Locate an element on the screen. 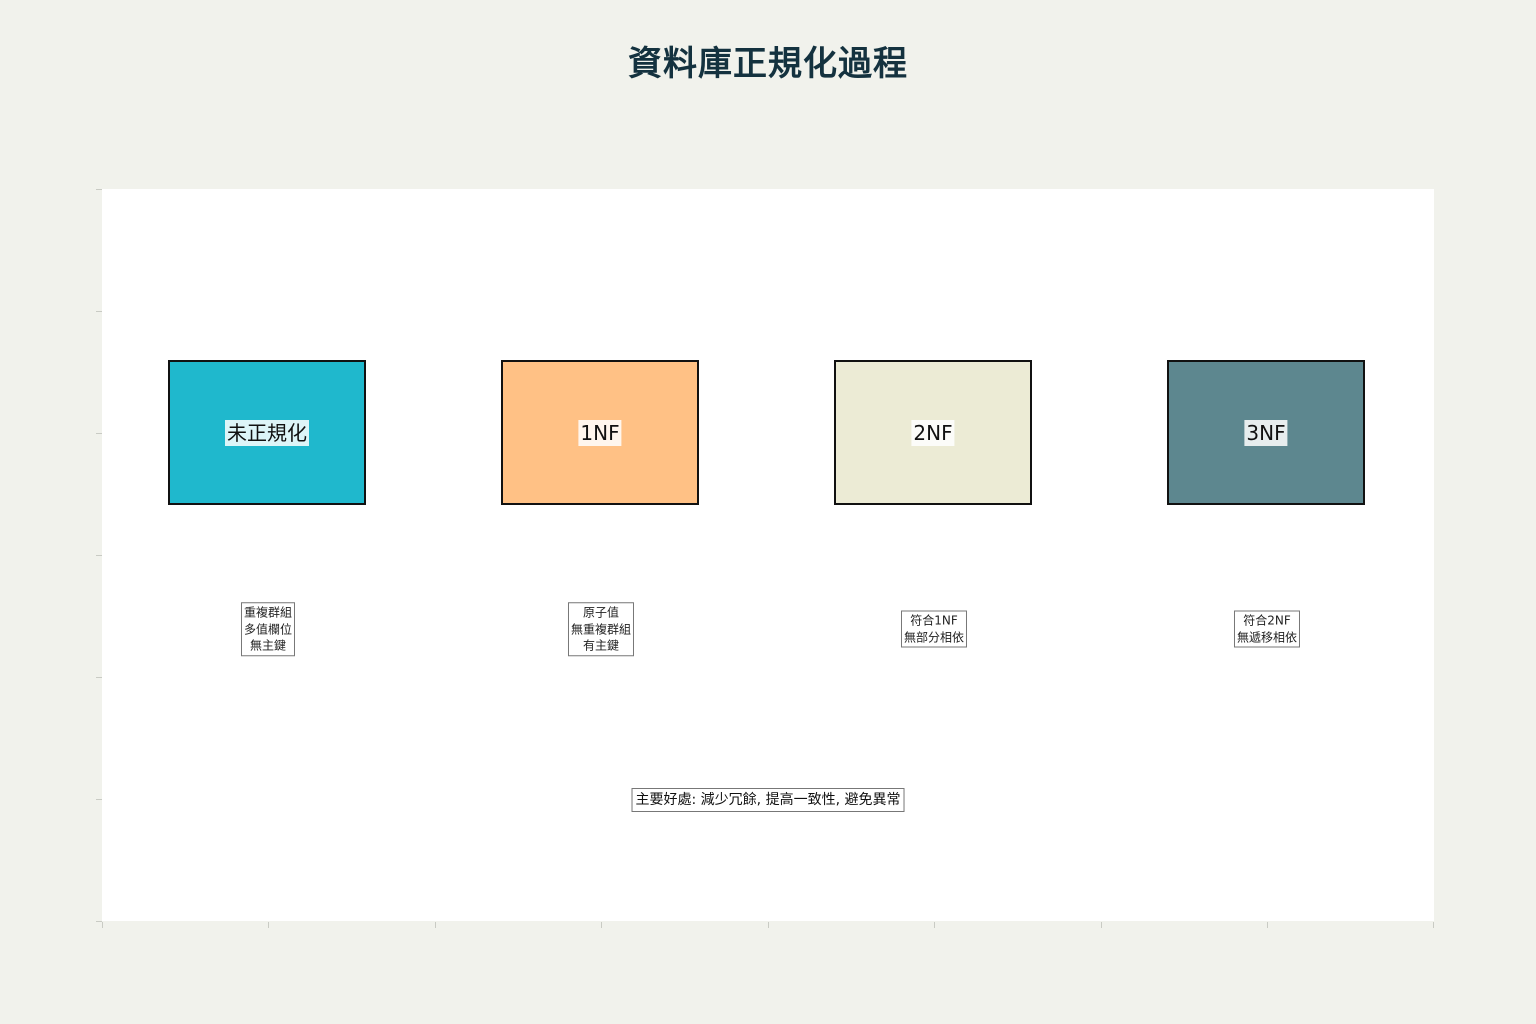  note-line: 無部分相依 is located at coordinates (934, 637).